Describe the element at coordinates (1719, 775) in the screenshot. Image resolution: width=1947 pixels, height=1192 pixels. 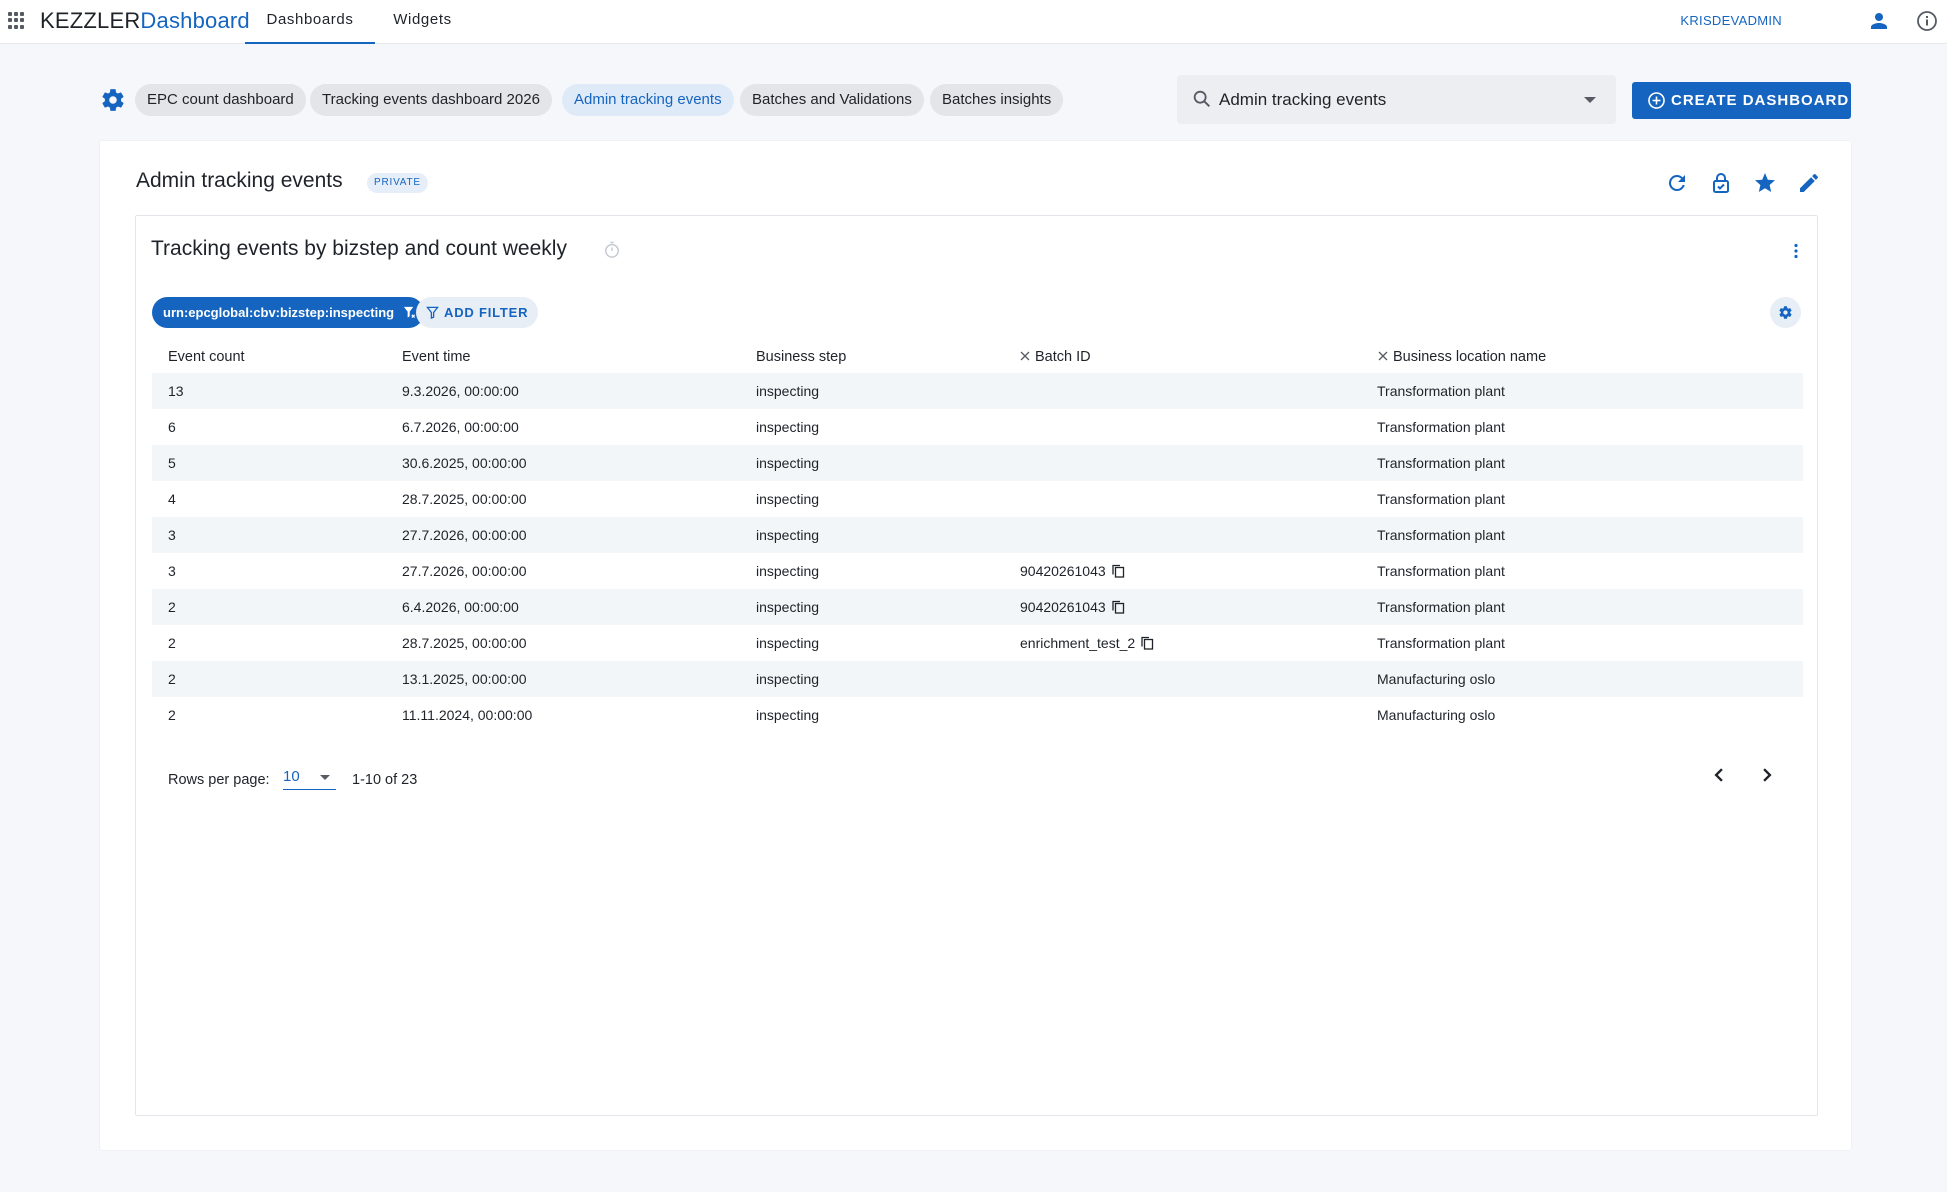
I see `chevron-left-icon` at that location.